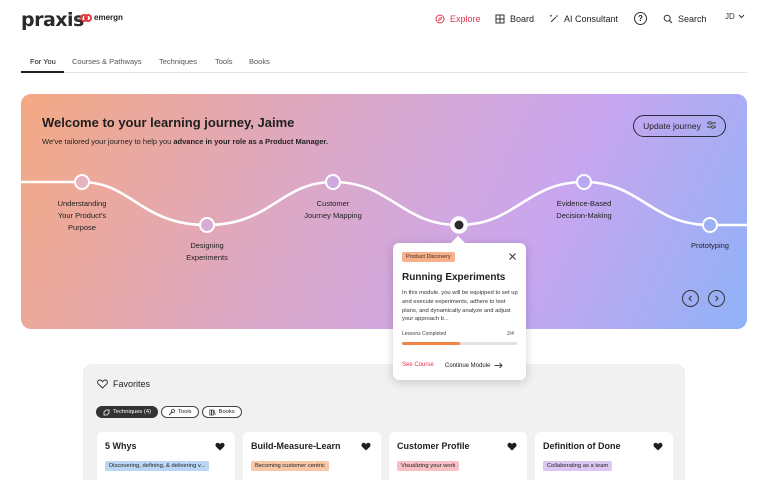  Describe the element at coordinates (454, 277) in the screenshot. I see `module-title: Running Experiments` at that location.